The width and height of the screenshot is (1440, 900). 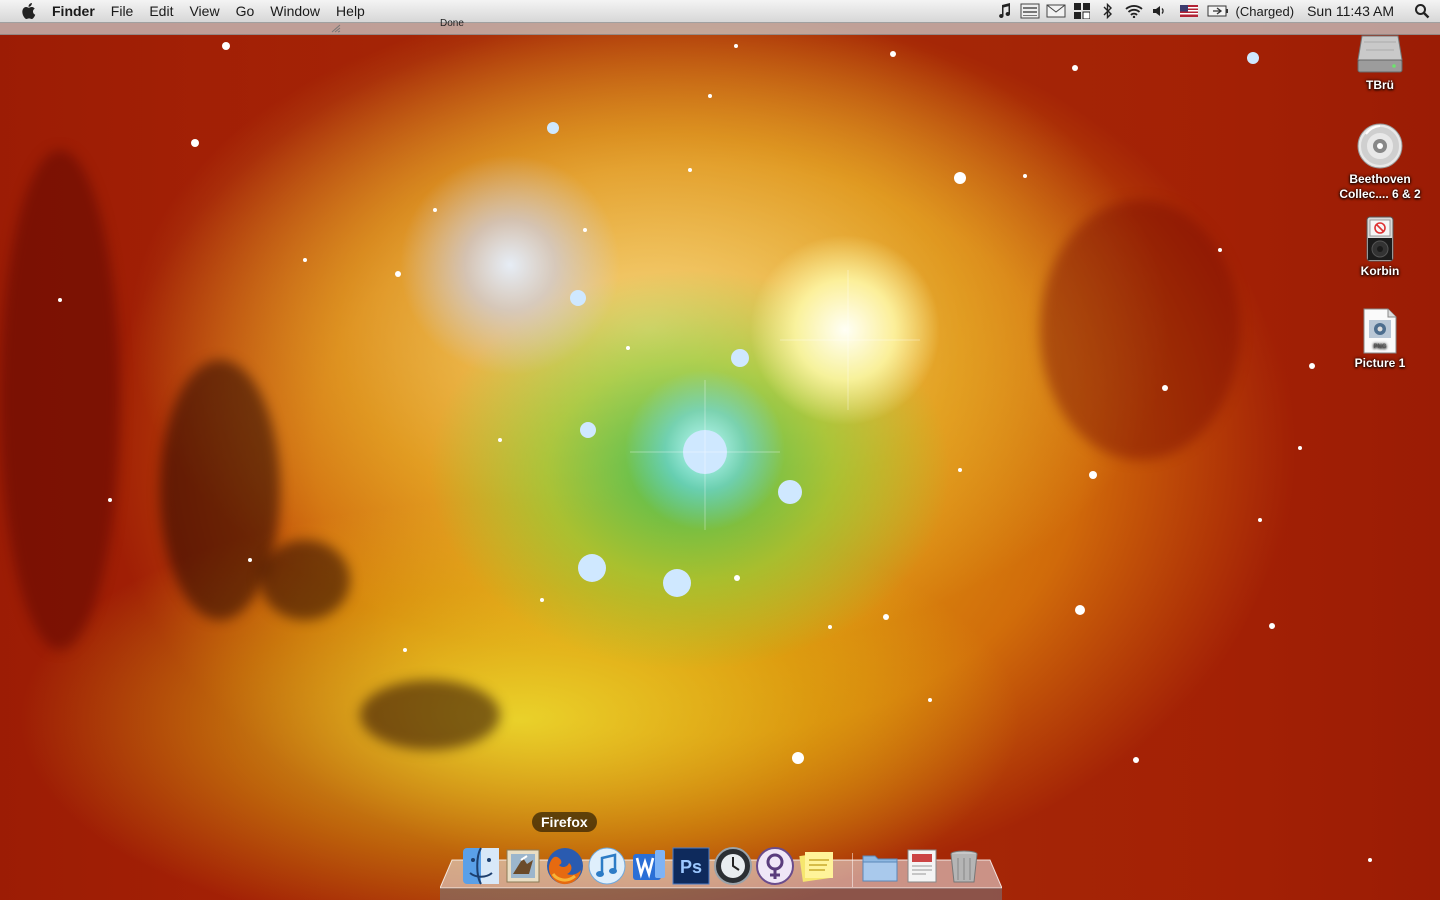 I want to click on png-file-icon: PNG, so click(x=1380, y=331).